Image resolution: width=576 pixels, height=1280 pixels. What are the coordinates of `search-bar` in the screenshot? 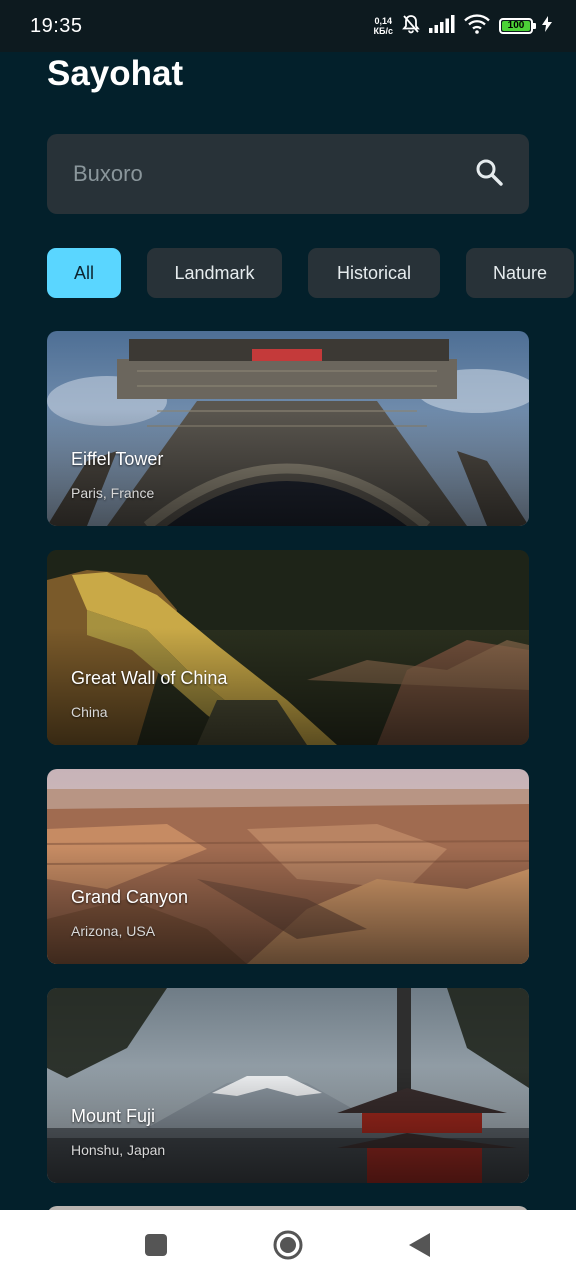 It's located at (288, 174).